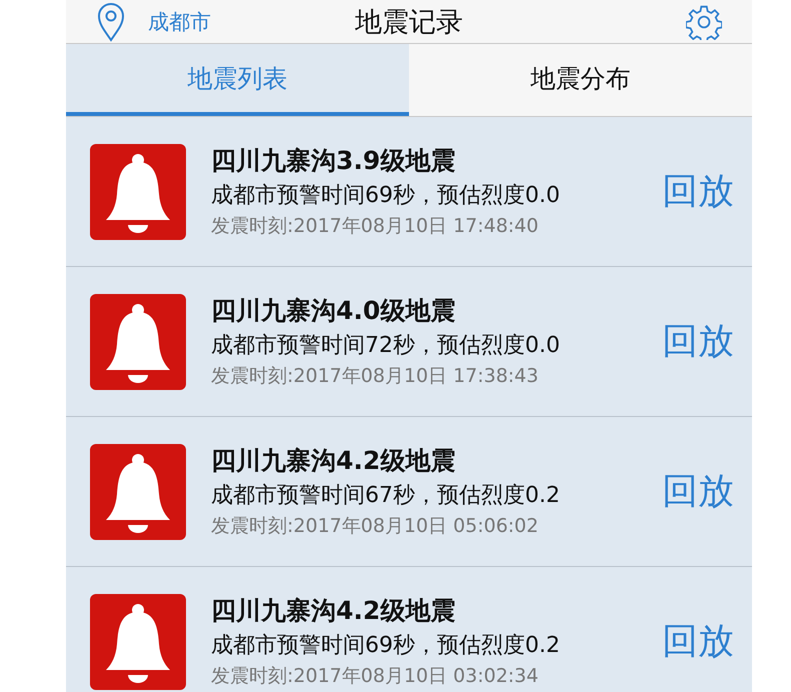 The width and height of the screenshot is (791, 692). I want to click on quake-time: 发震时刻:2017年08月10日 05:06:02, so click(375, 526).